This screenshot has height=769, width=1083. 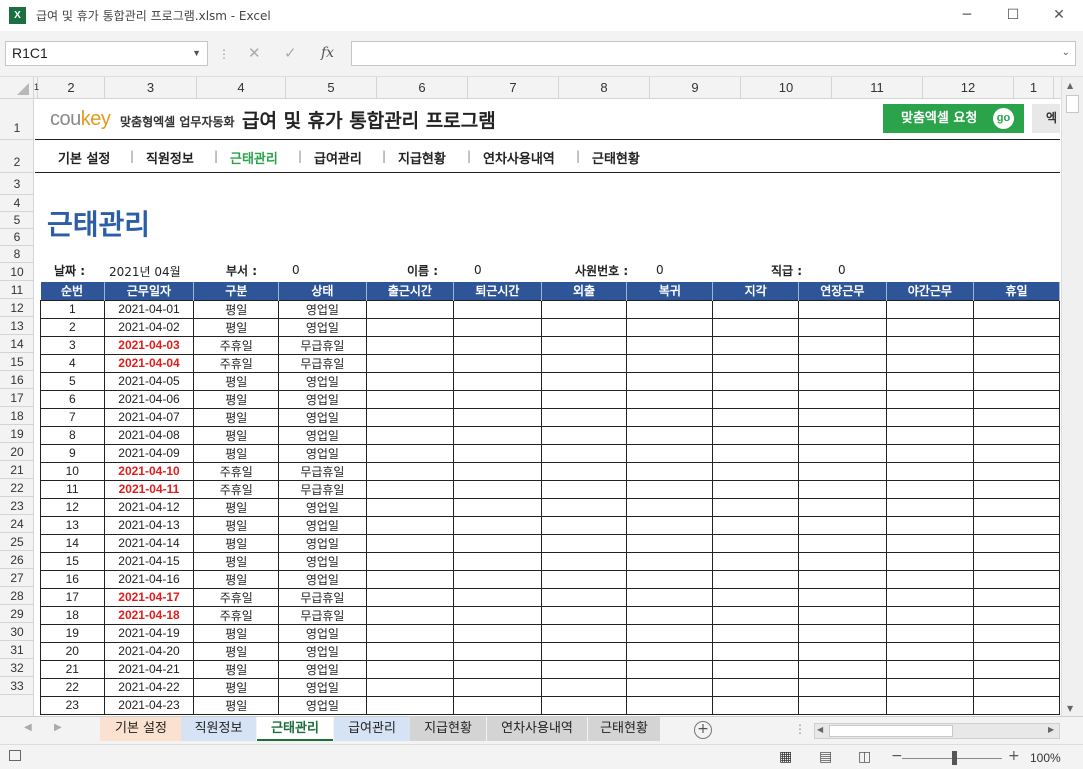 What do you see at coordinates (1034, 88) in the screenshot?
I see `column-header: 1` at bounding box center [1034, 88].